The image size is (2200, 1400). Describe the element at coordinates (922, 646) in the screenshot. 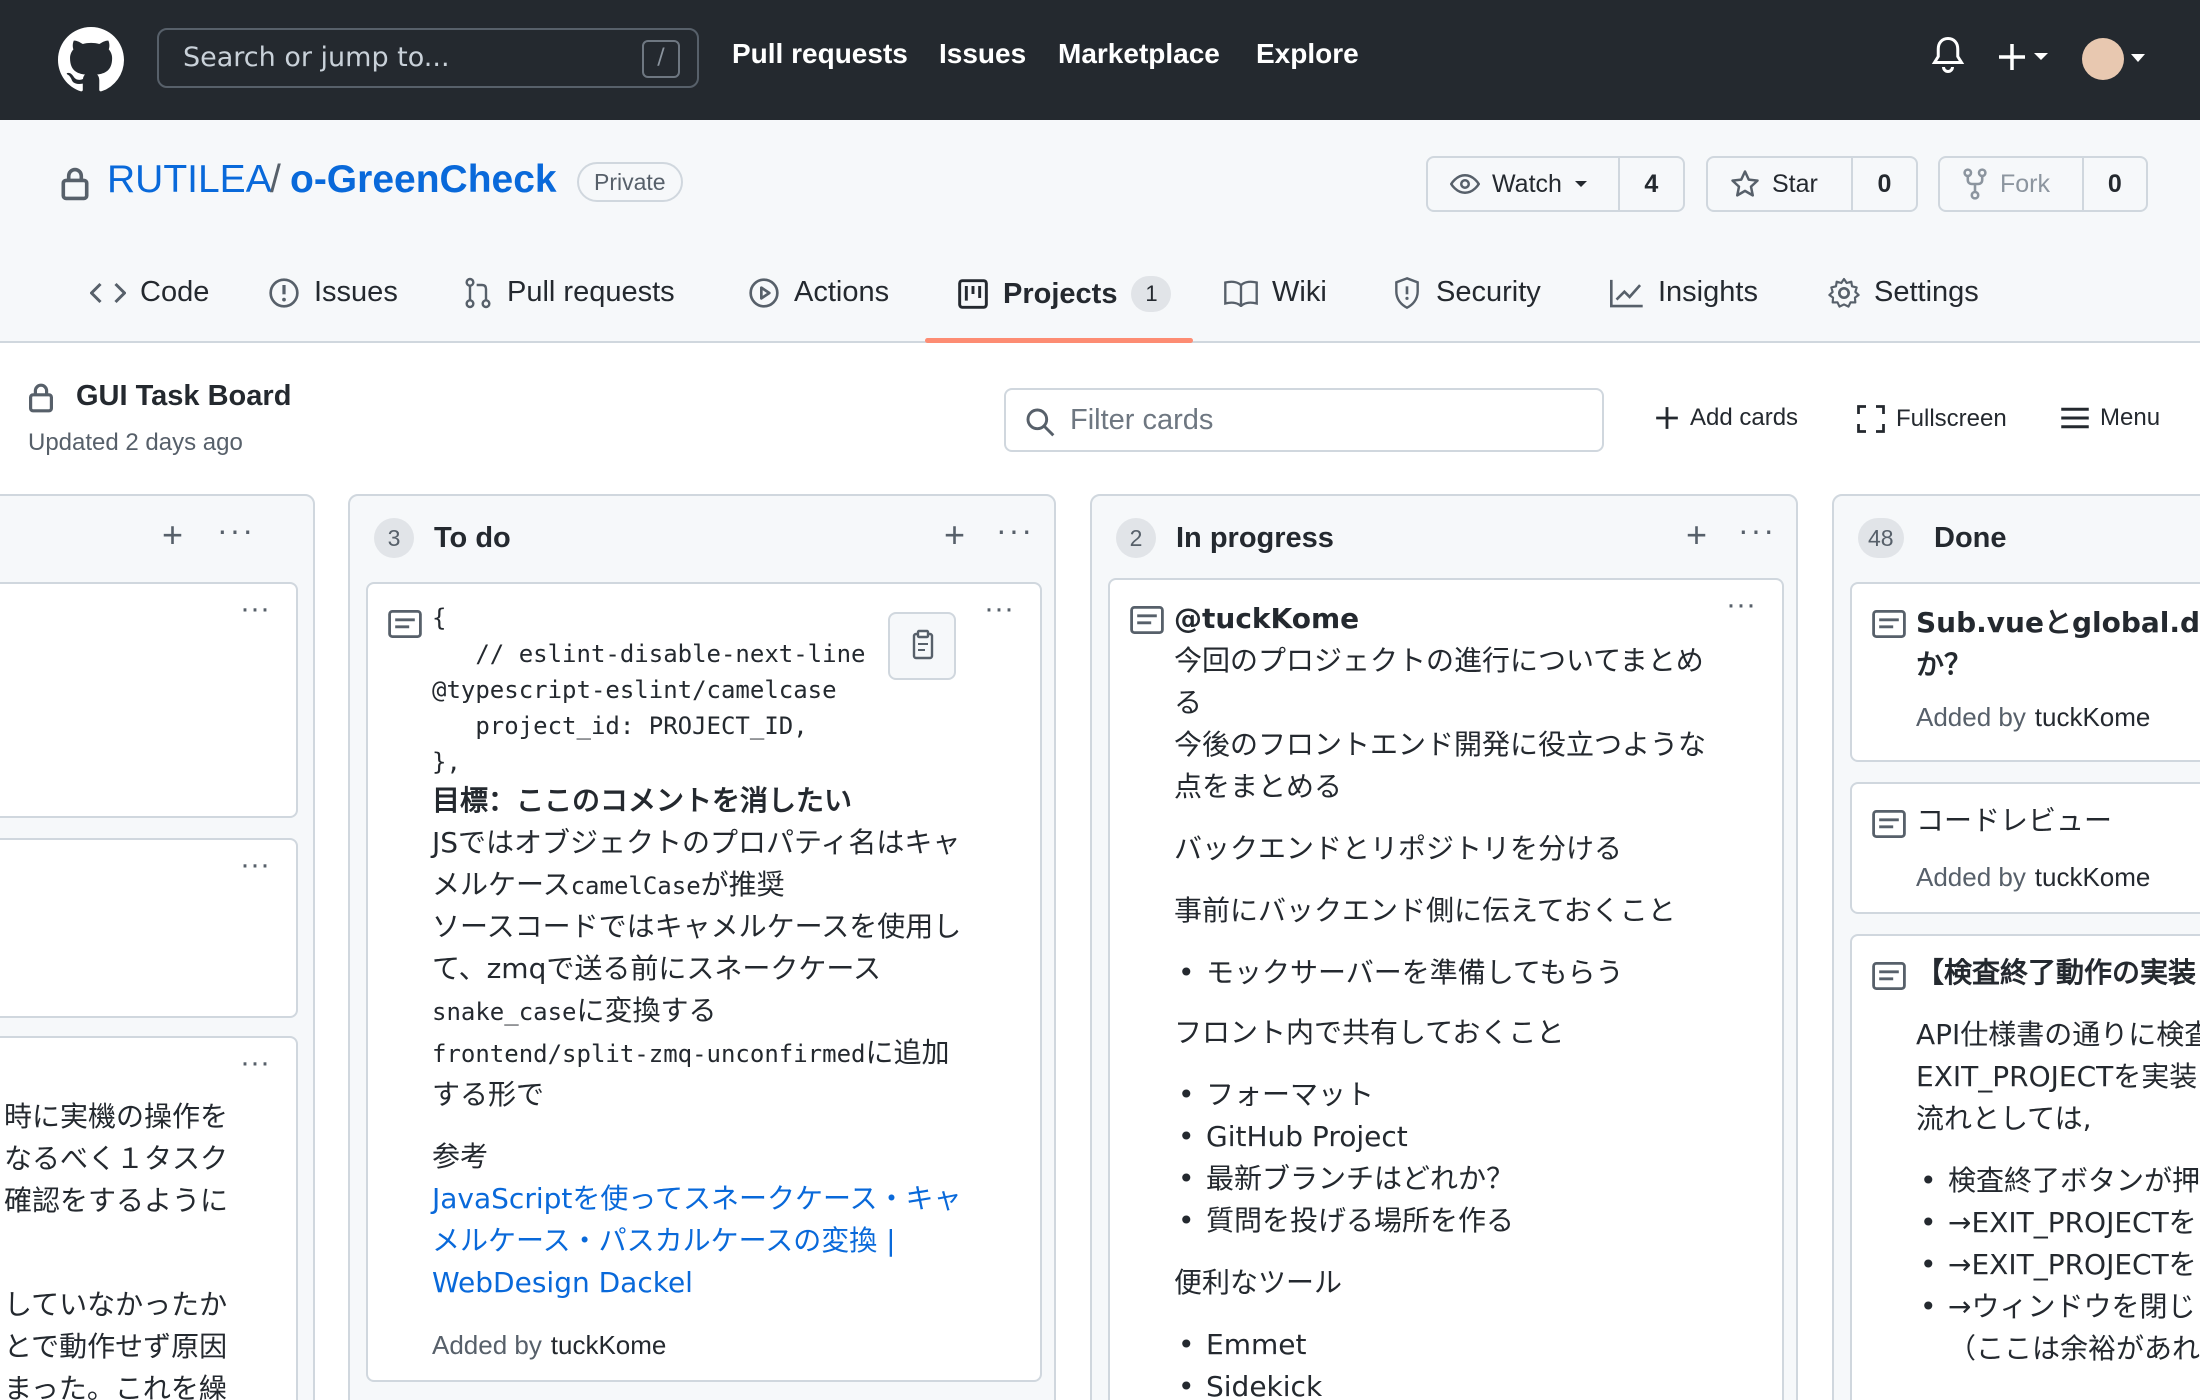

I see `copy-code-button` at that location.